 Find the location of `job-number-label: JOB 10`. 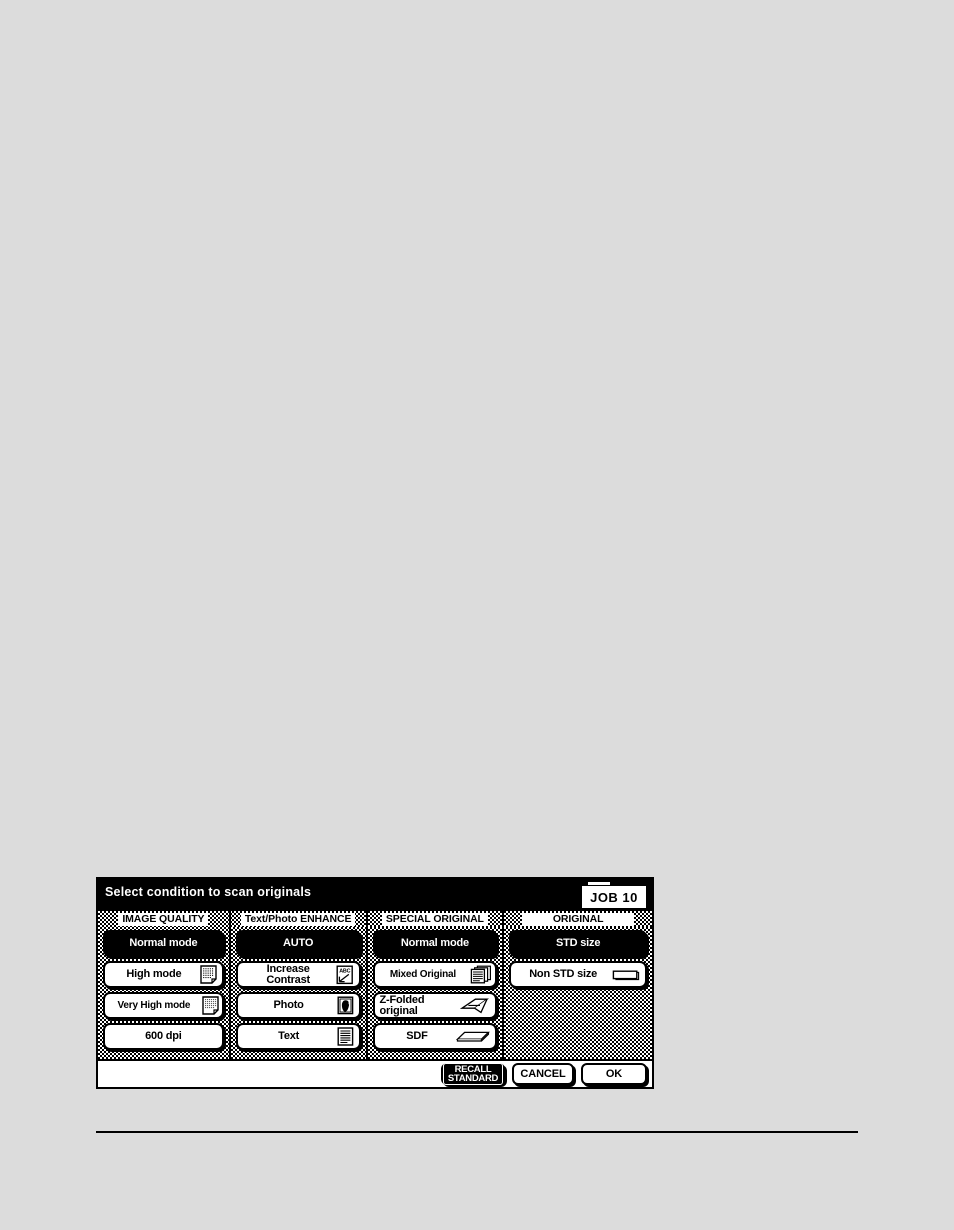

job-number-label: JOB 10 is located at coordinates (614, 897).